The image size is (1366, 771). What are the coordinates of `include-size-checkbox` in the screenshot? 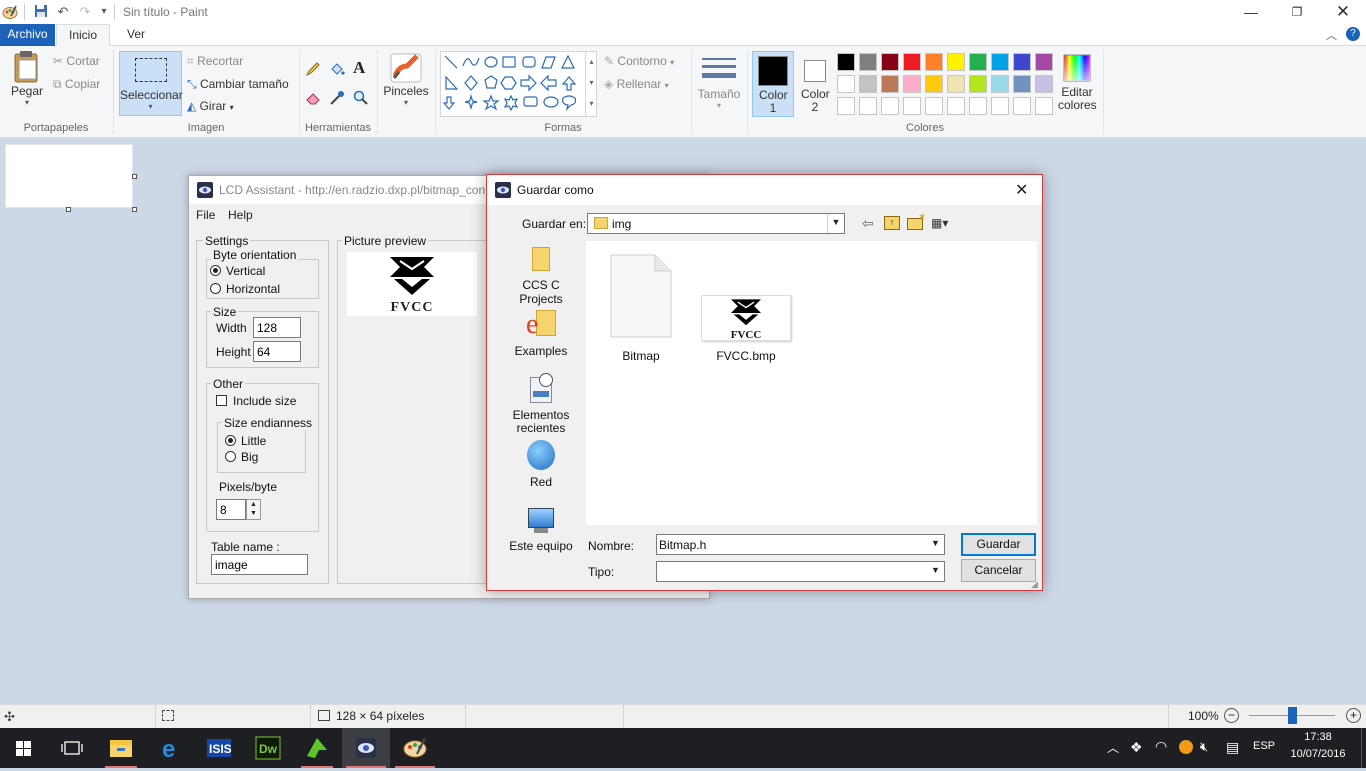 It's located at (221, 400).